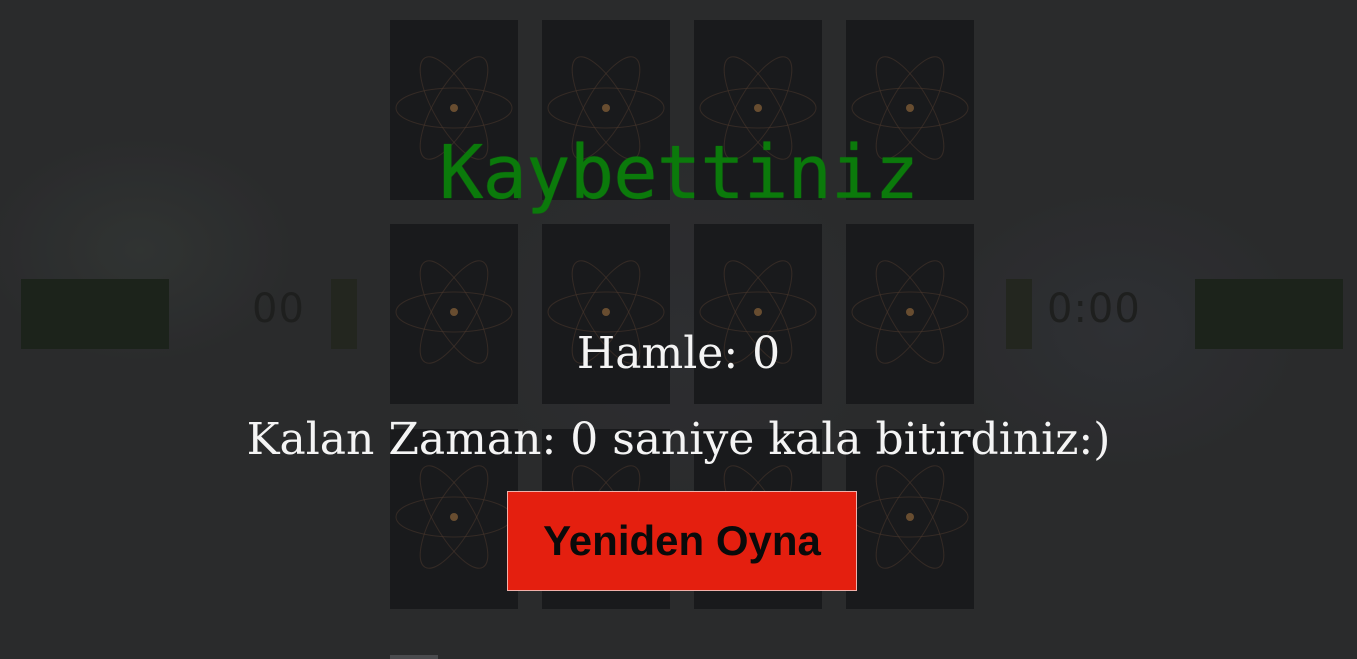 Image resolution: width=1357 pixels, height=659 pixels. Describe the element at coordinates (678, 173) in the screenshot. I see `result-title: Kaybettiniz` at that location.